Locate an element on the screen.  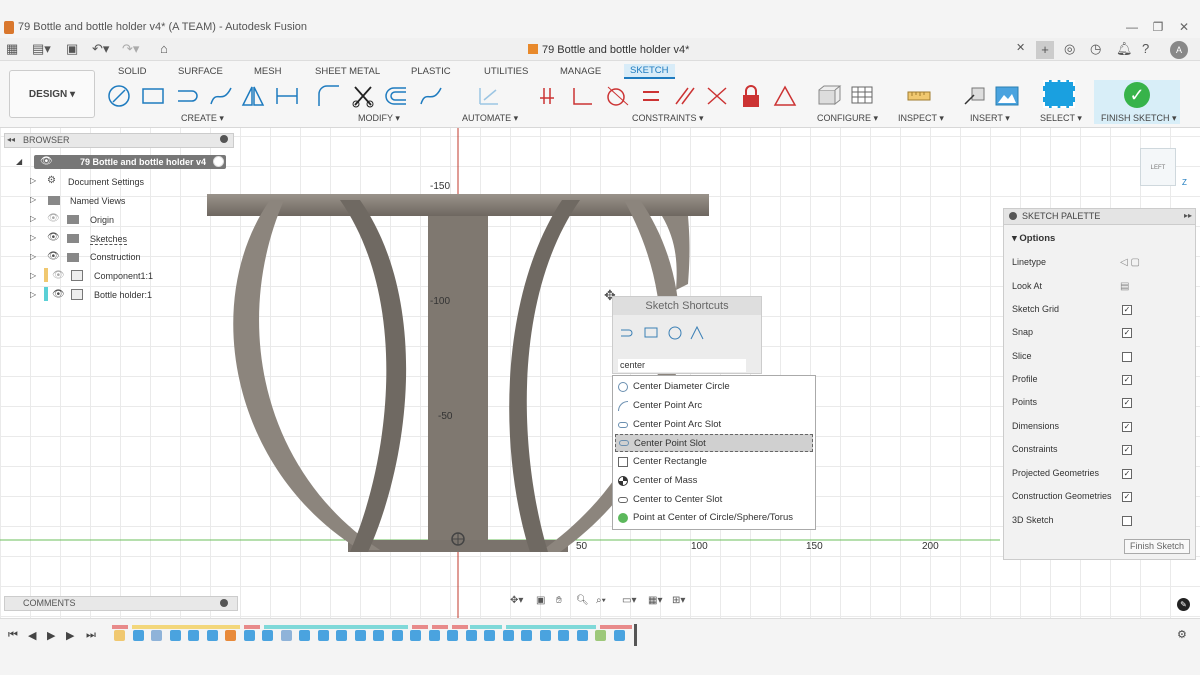
tab-mesh: MESH is located at coordinates (267, 71).